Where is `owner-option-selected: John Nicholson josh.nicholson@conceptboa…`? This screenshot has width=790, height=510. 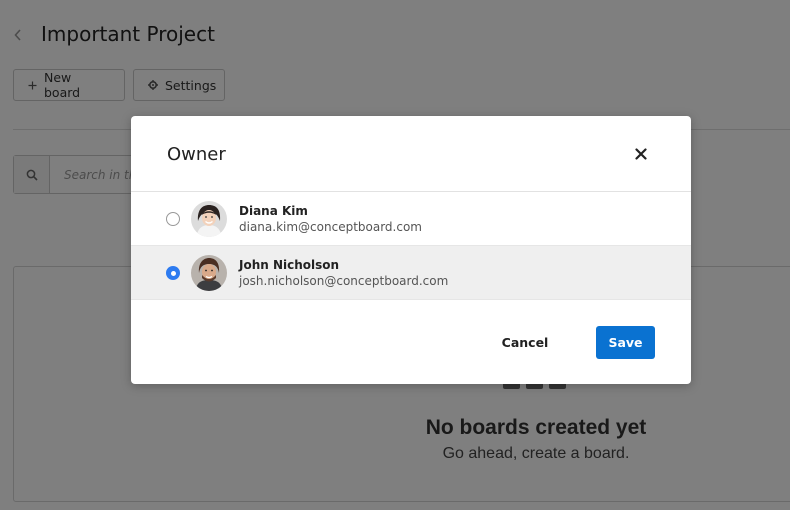 owner-option-selected: John Nicholson josh.nicholson@conceptboa… is located at coordinates (411, 273).